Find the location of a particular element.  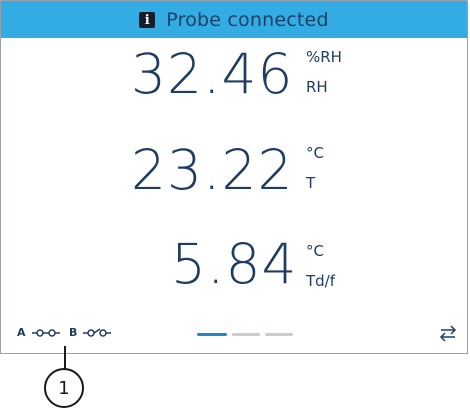

bottom-bar: A B is located at coordinates (234, 333).